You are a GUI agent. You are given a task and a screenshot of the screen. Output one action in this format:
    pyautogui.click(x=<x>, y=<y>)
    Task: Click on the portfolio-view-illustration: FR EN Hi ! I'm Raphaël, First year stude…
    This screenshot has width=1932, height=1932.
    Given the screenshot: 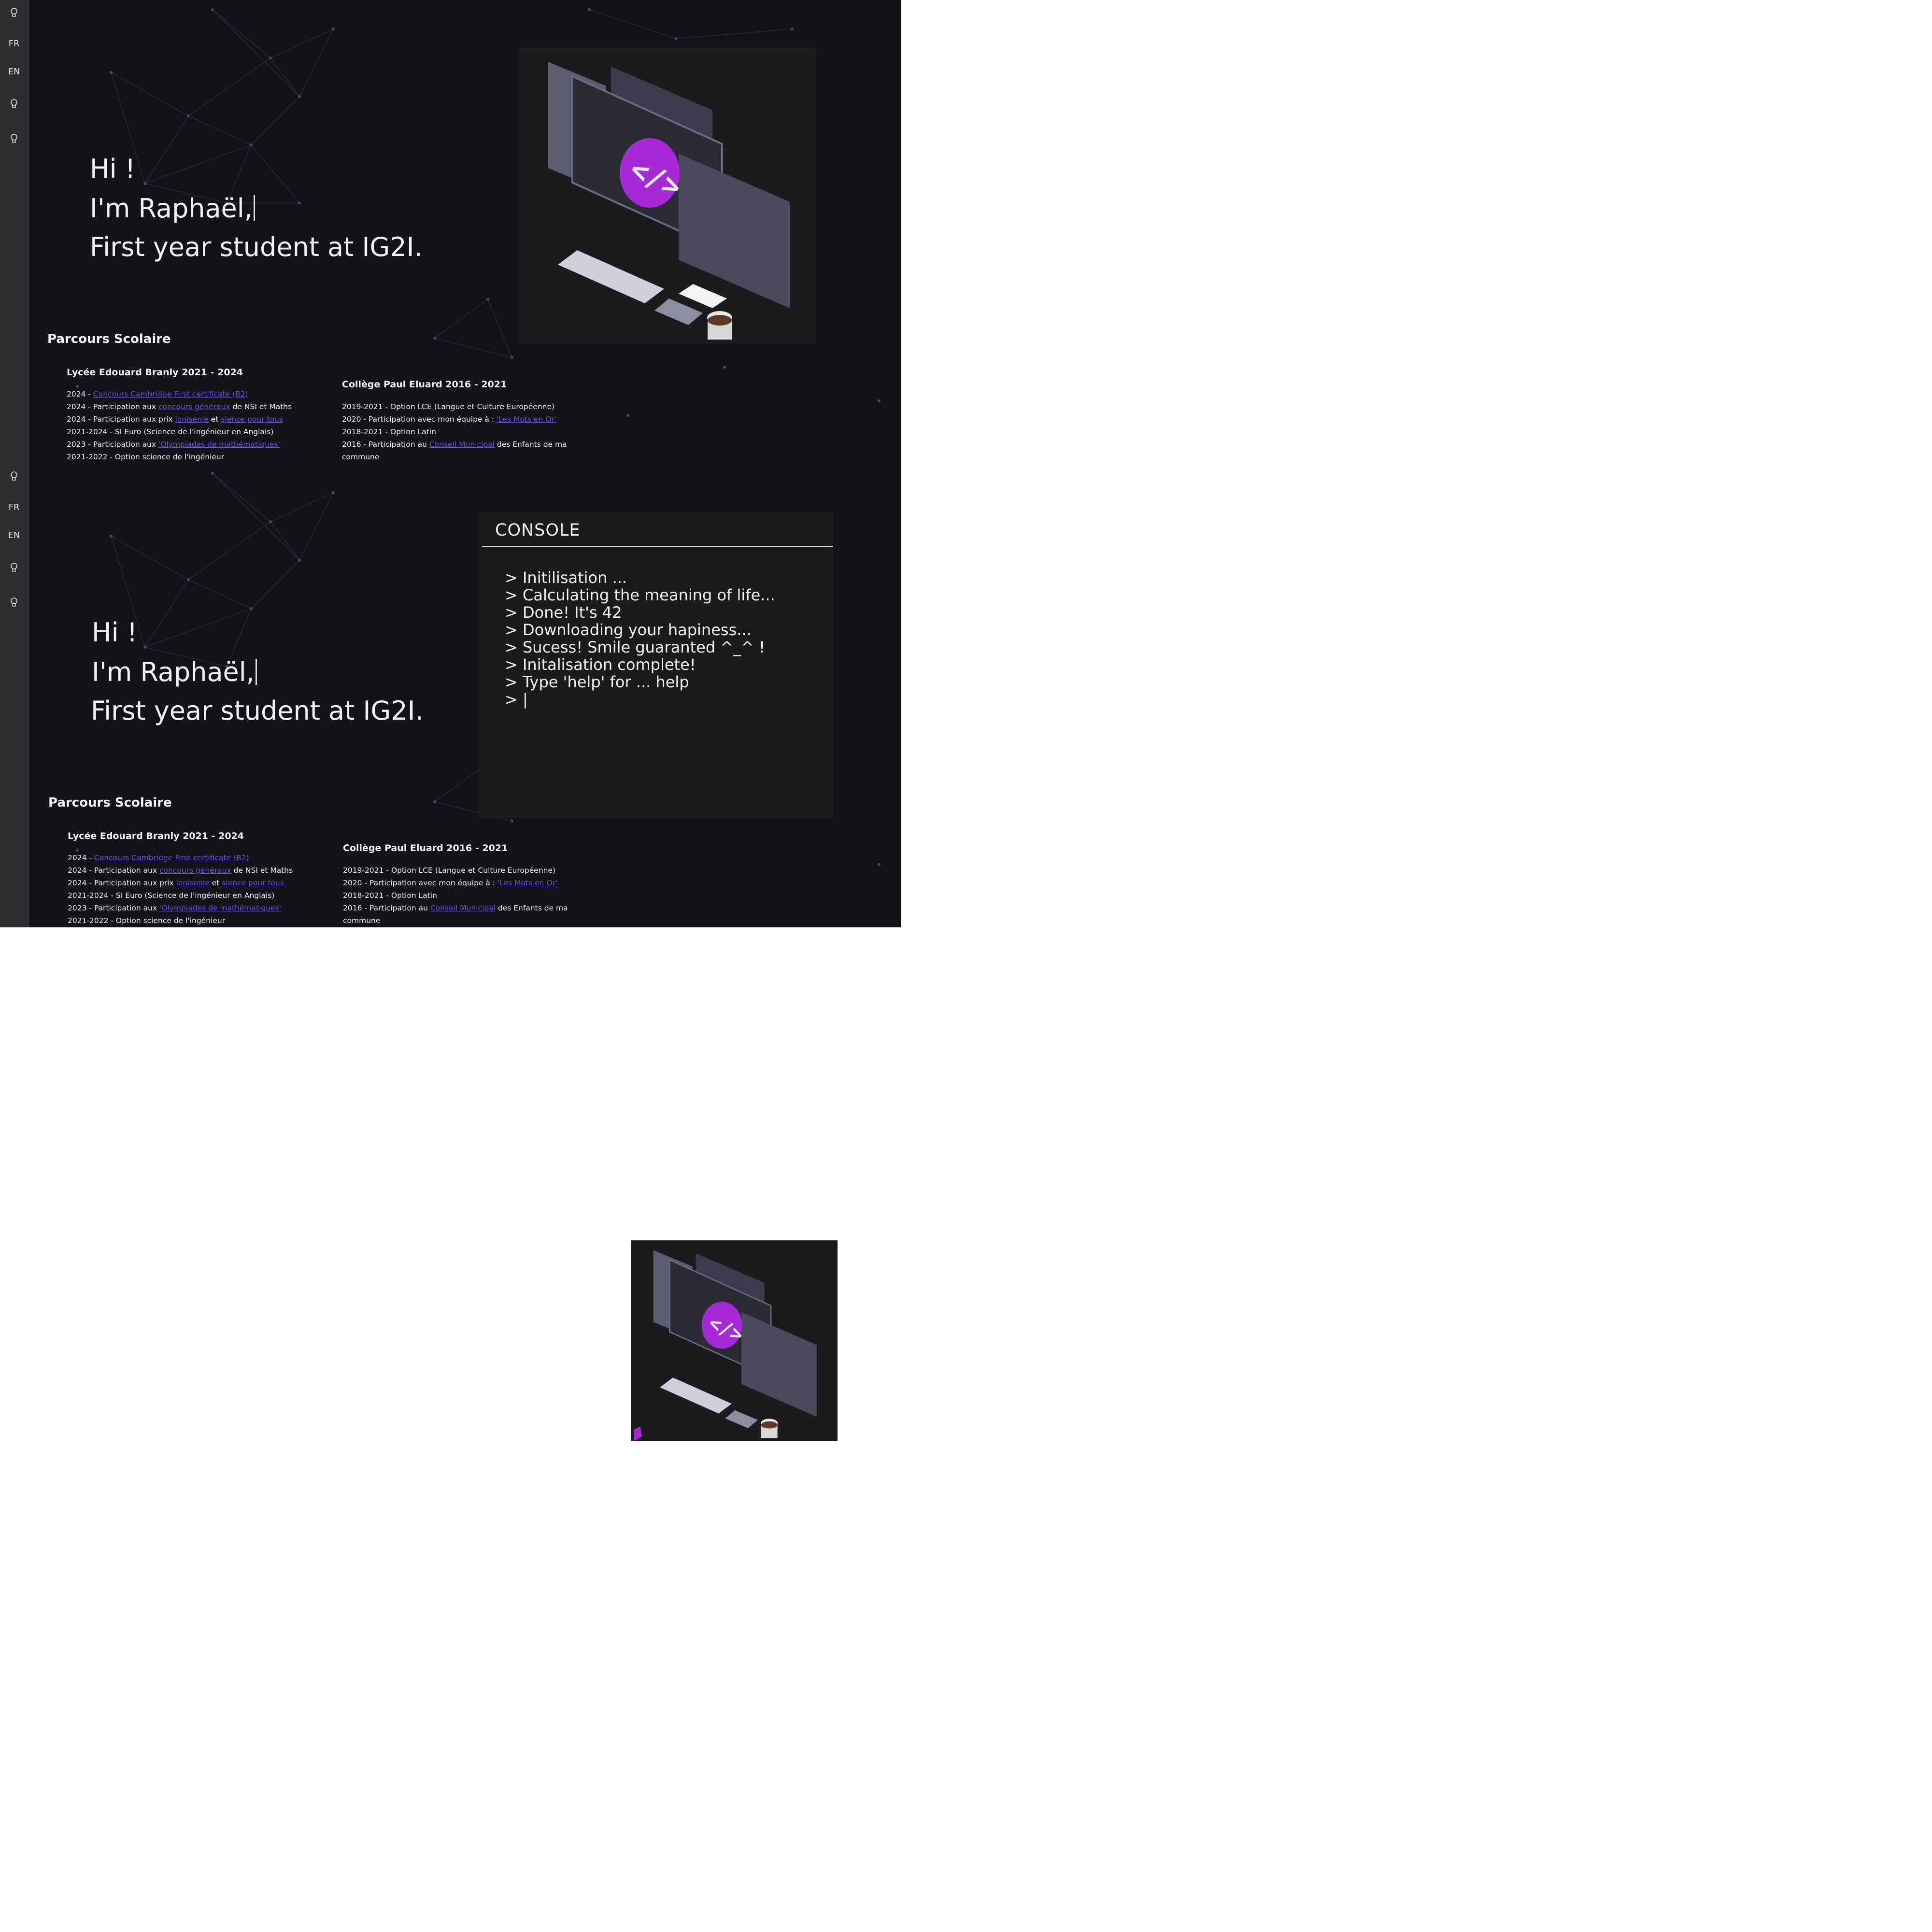 What is the action you would take?
    pyautogui.click(x=450, y=232)
    